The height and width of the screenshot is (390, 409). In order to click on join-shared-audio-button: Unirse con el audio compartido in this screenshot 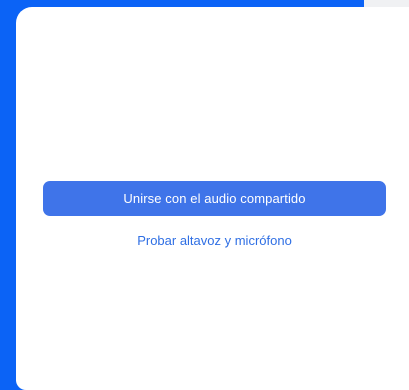, I will do `click(214, 198)`.